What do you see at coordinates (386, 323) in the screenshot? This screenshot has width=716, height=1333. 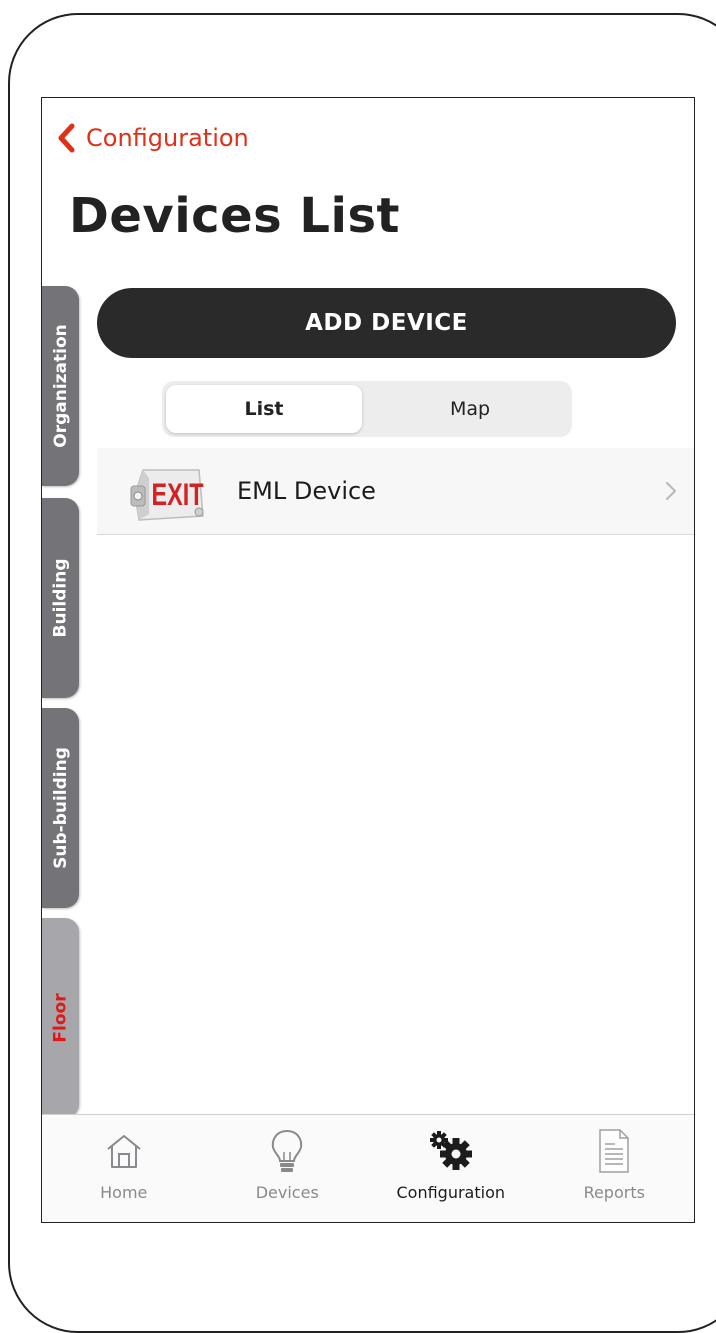 I see `add-device-button: ADD DEVICE` at bounding box center [386, 323].